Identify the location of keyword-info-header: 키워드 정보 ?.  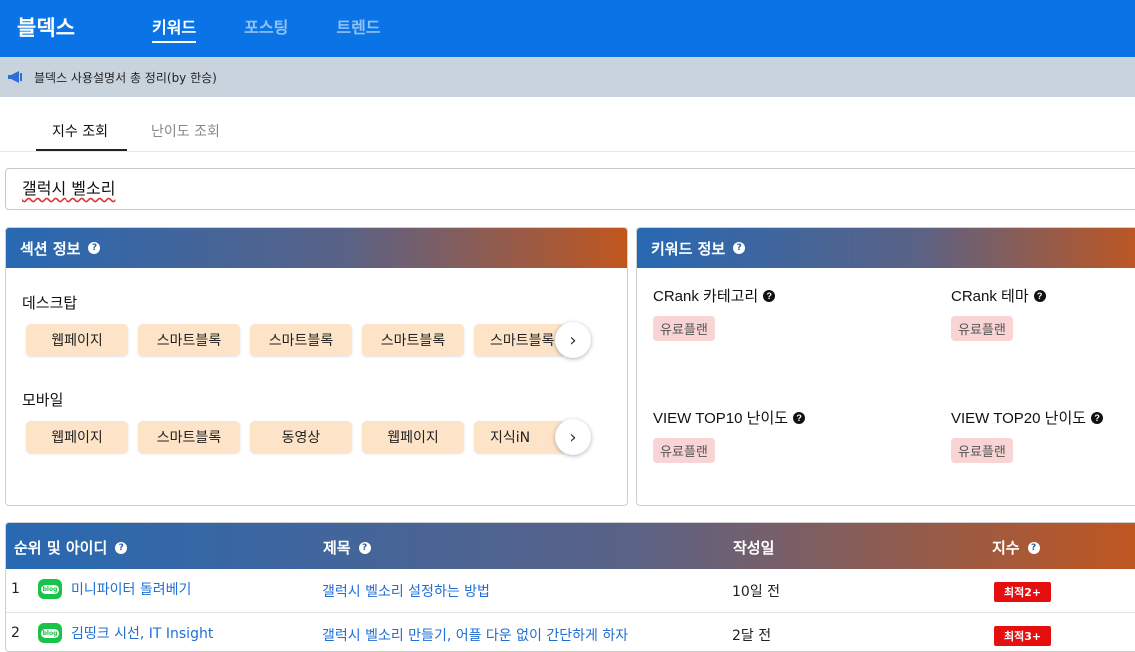
(886, 248).